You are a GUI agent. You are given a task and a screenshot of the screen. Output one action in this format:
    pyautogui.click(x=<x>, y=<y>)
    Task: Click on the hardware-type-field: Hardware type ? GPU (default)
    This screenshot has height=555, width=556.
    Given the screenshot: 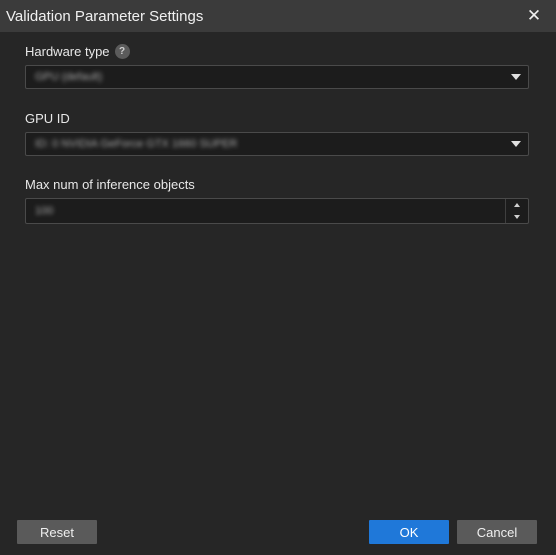 What is the action you would take?
    pyautogui.click(x=277, y=65)
    